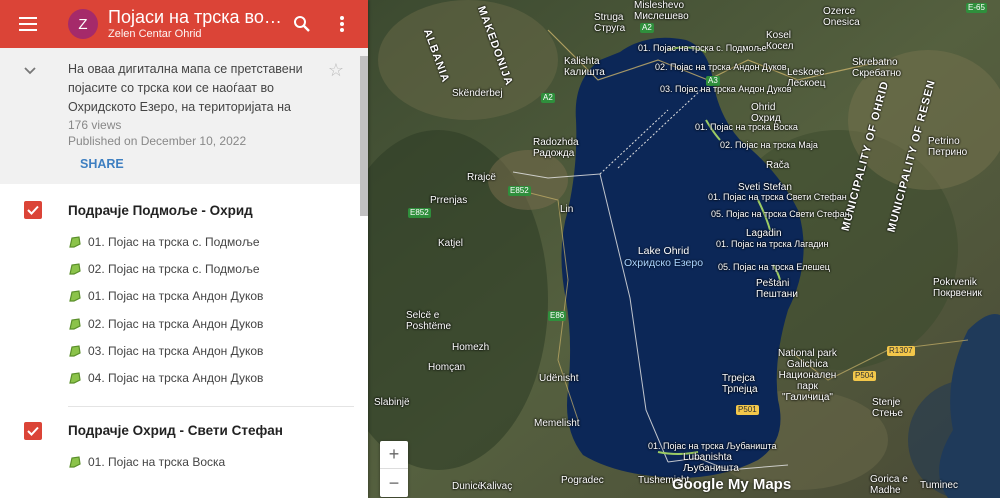 Image resolution: width=1000 pixels, height=498 pixels. Describe the element at coordinates (559, 378) in the screenshot. I see `town-label: Udënisht` at that location.